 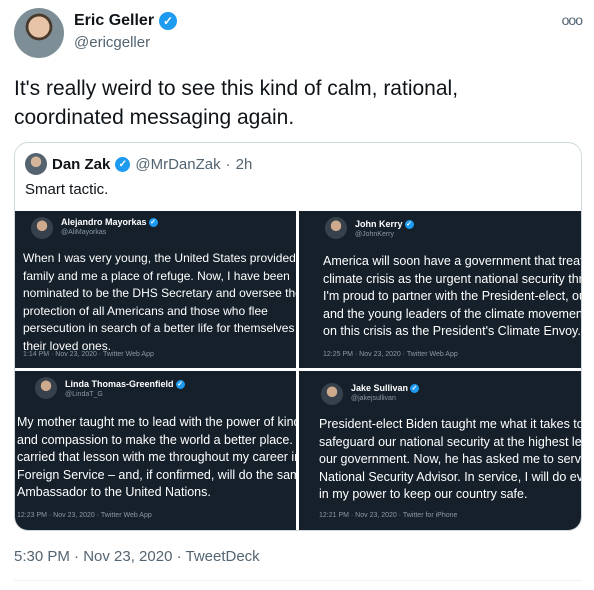 What do you see at coordinates (137, 556) in the screenshot?
I see `tweet-timestamp-source: 5:30 PM · Nov 23, 2020 · TweetDeck` at bounding box center [137, 556].